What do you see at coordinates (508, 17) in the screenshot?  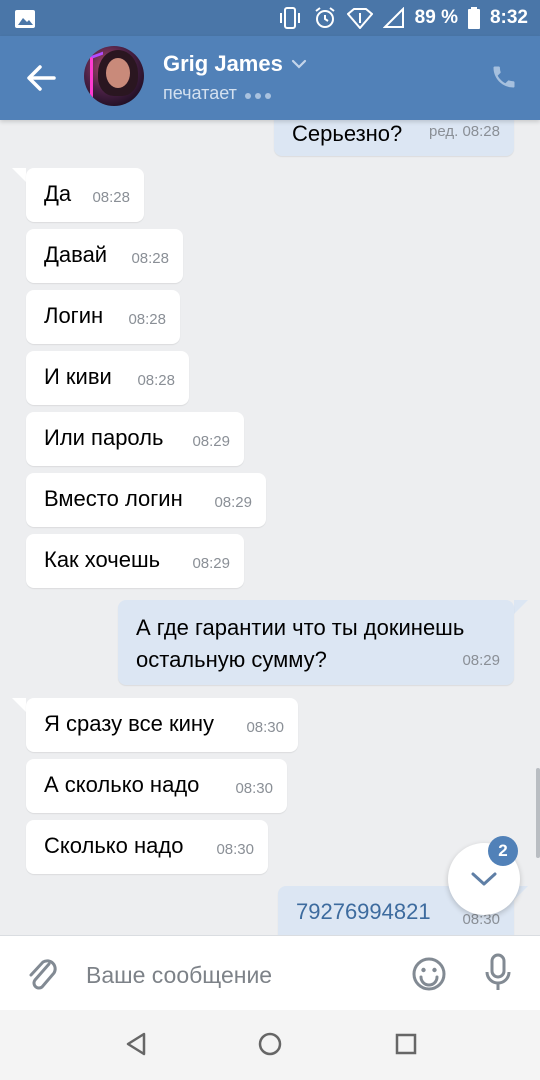 I see `clock: 8:32` at bounding box center [508, 17].